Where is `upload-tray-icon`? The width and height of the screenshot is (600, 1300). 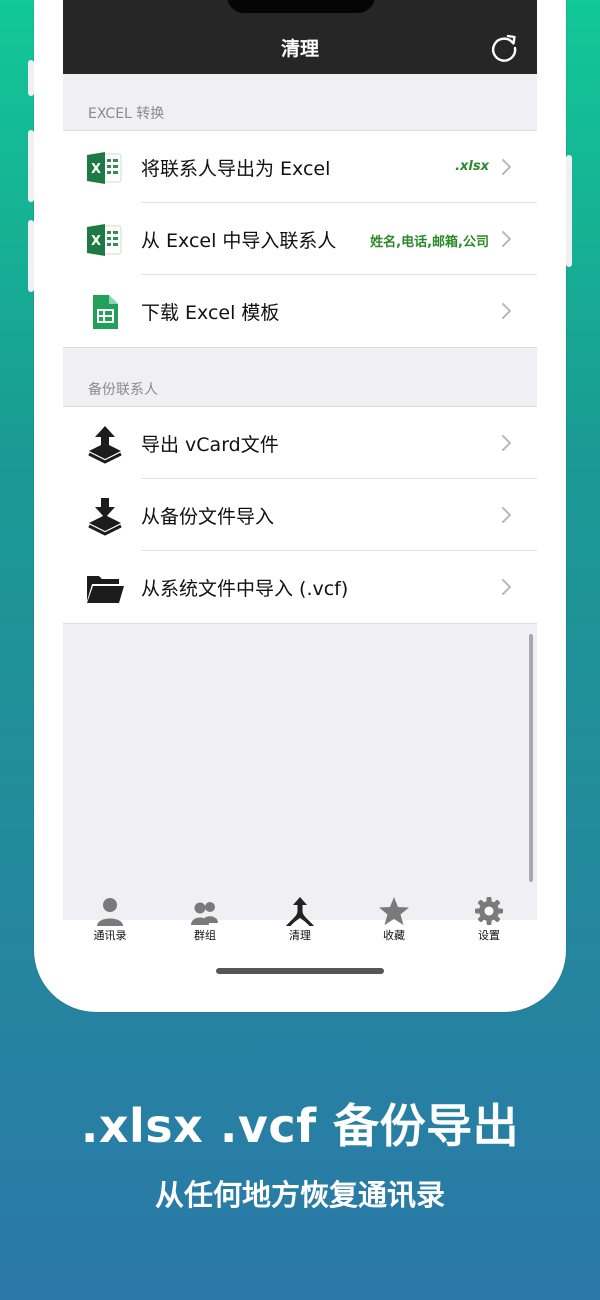
upload-tray-icon is located at coordinates (105, 445).